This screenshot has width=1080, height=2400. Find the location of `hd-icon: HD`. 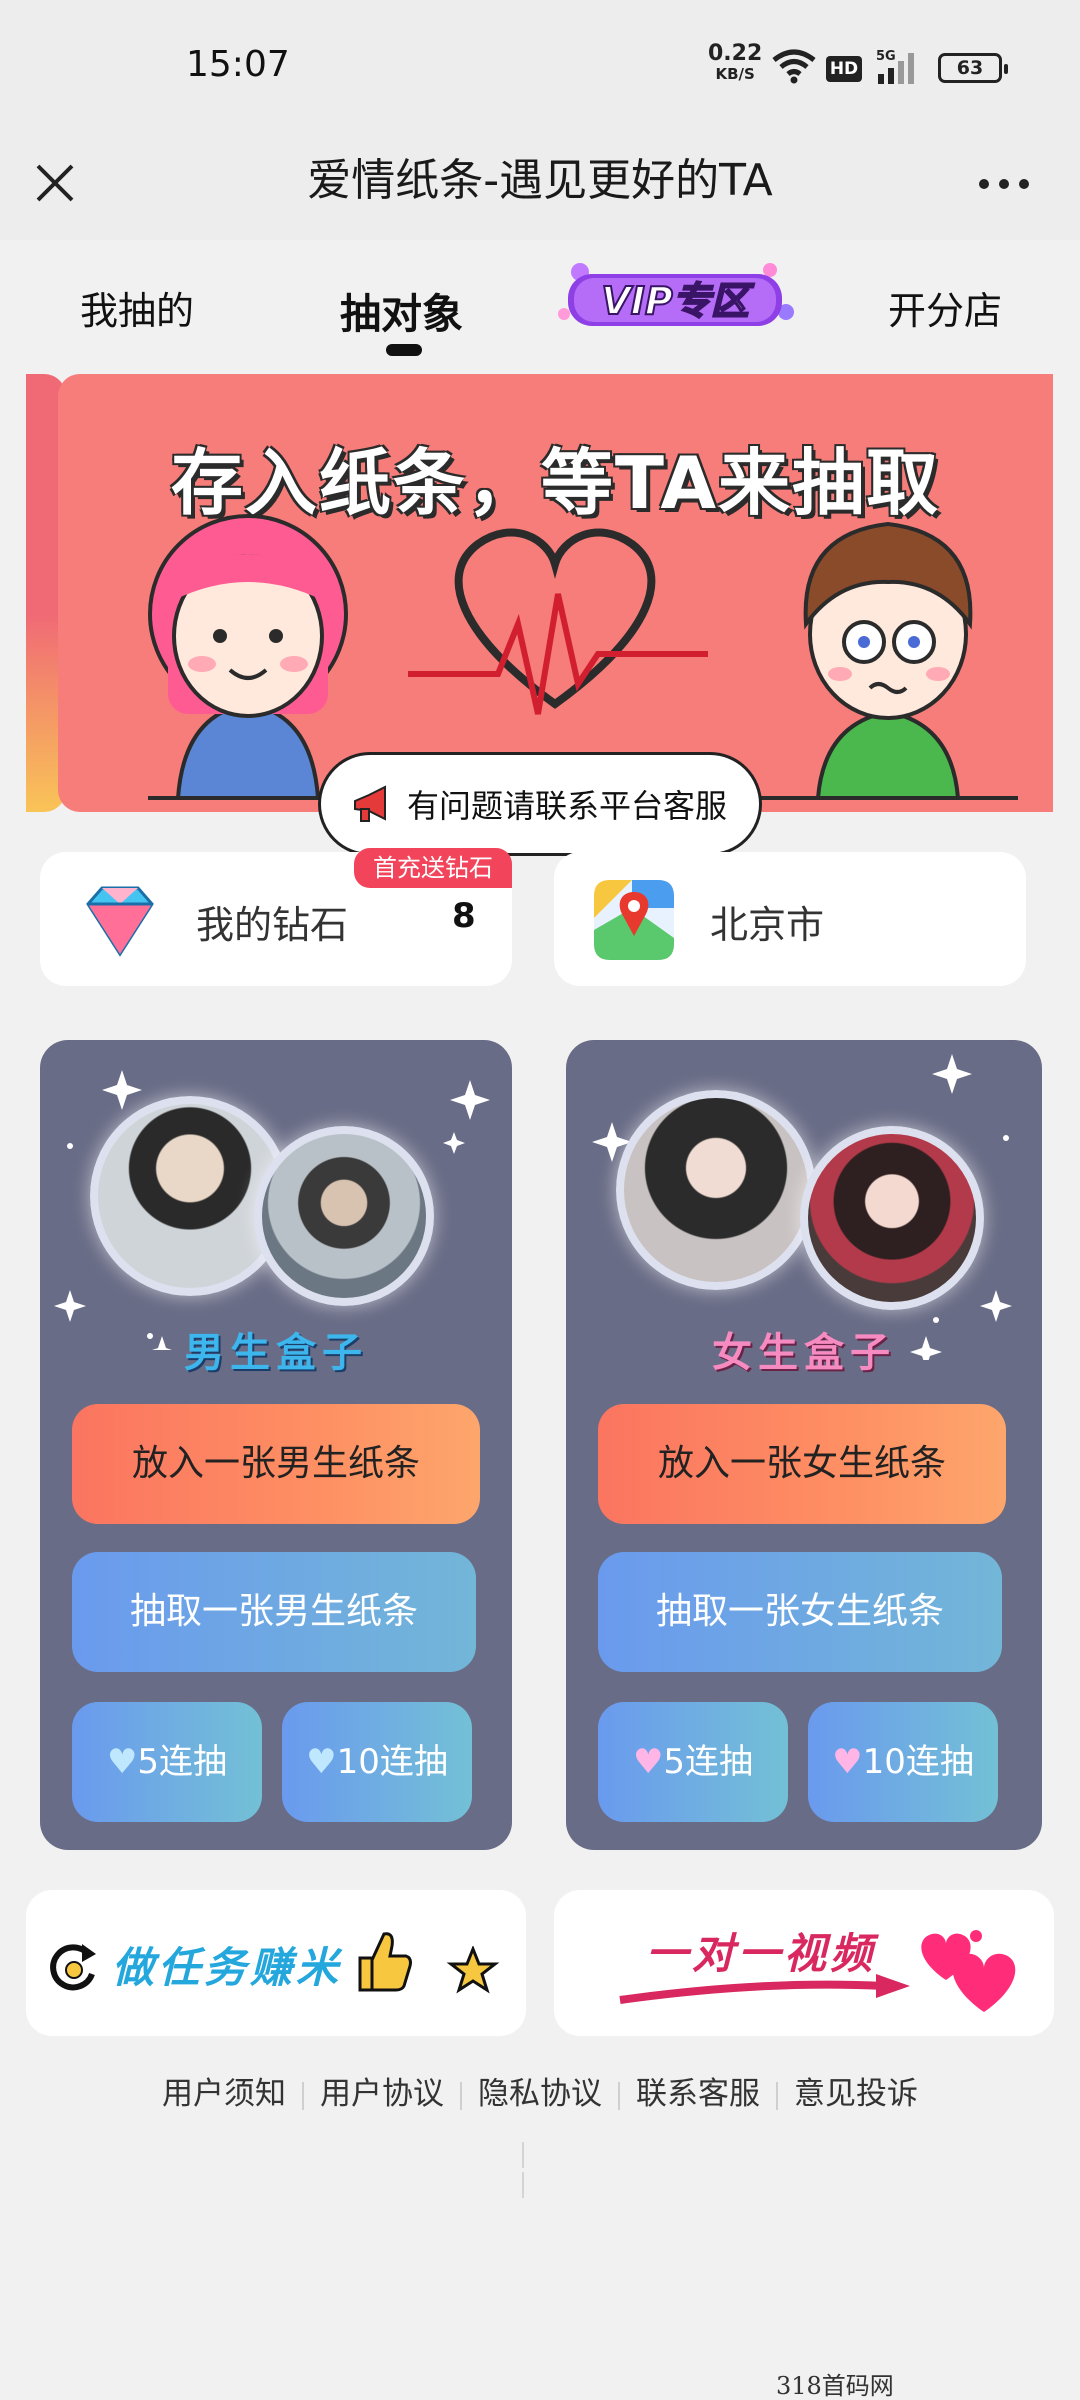

hd-icon: HD is located at coordinates (844, 69).